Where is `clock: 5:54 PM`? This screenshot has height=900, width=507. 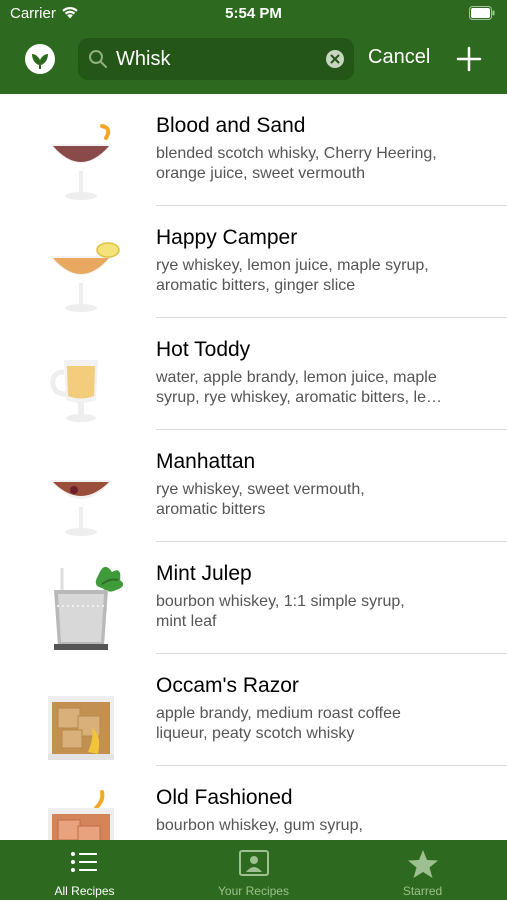
clock: 5:54 PM is located at coordinates (253, 13).